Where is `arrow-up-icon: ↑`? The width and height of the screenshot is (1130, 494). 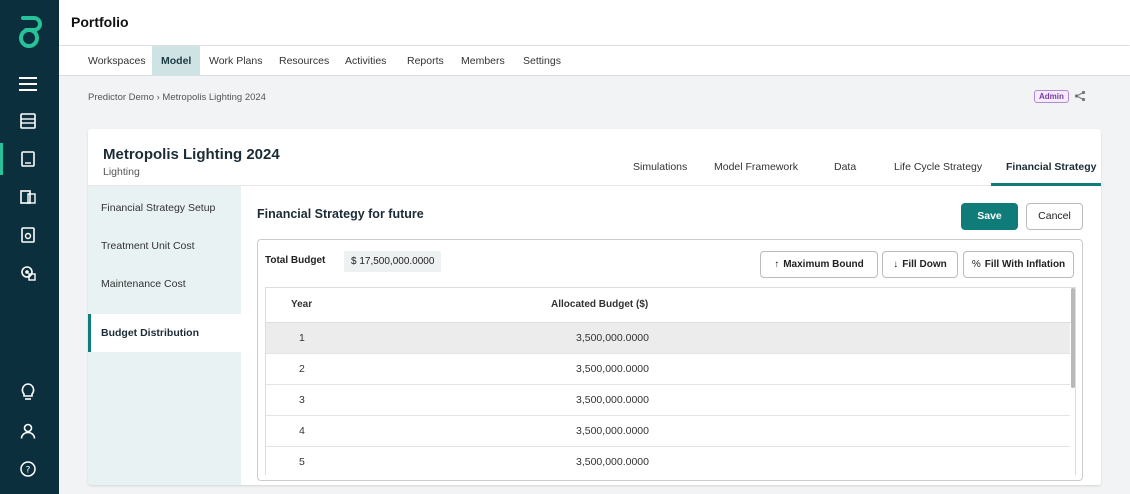
arrow-up-icon: ↑ is located at coordinates (777, 264).